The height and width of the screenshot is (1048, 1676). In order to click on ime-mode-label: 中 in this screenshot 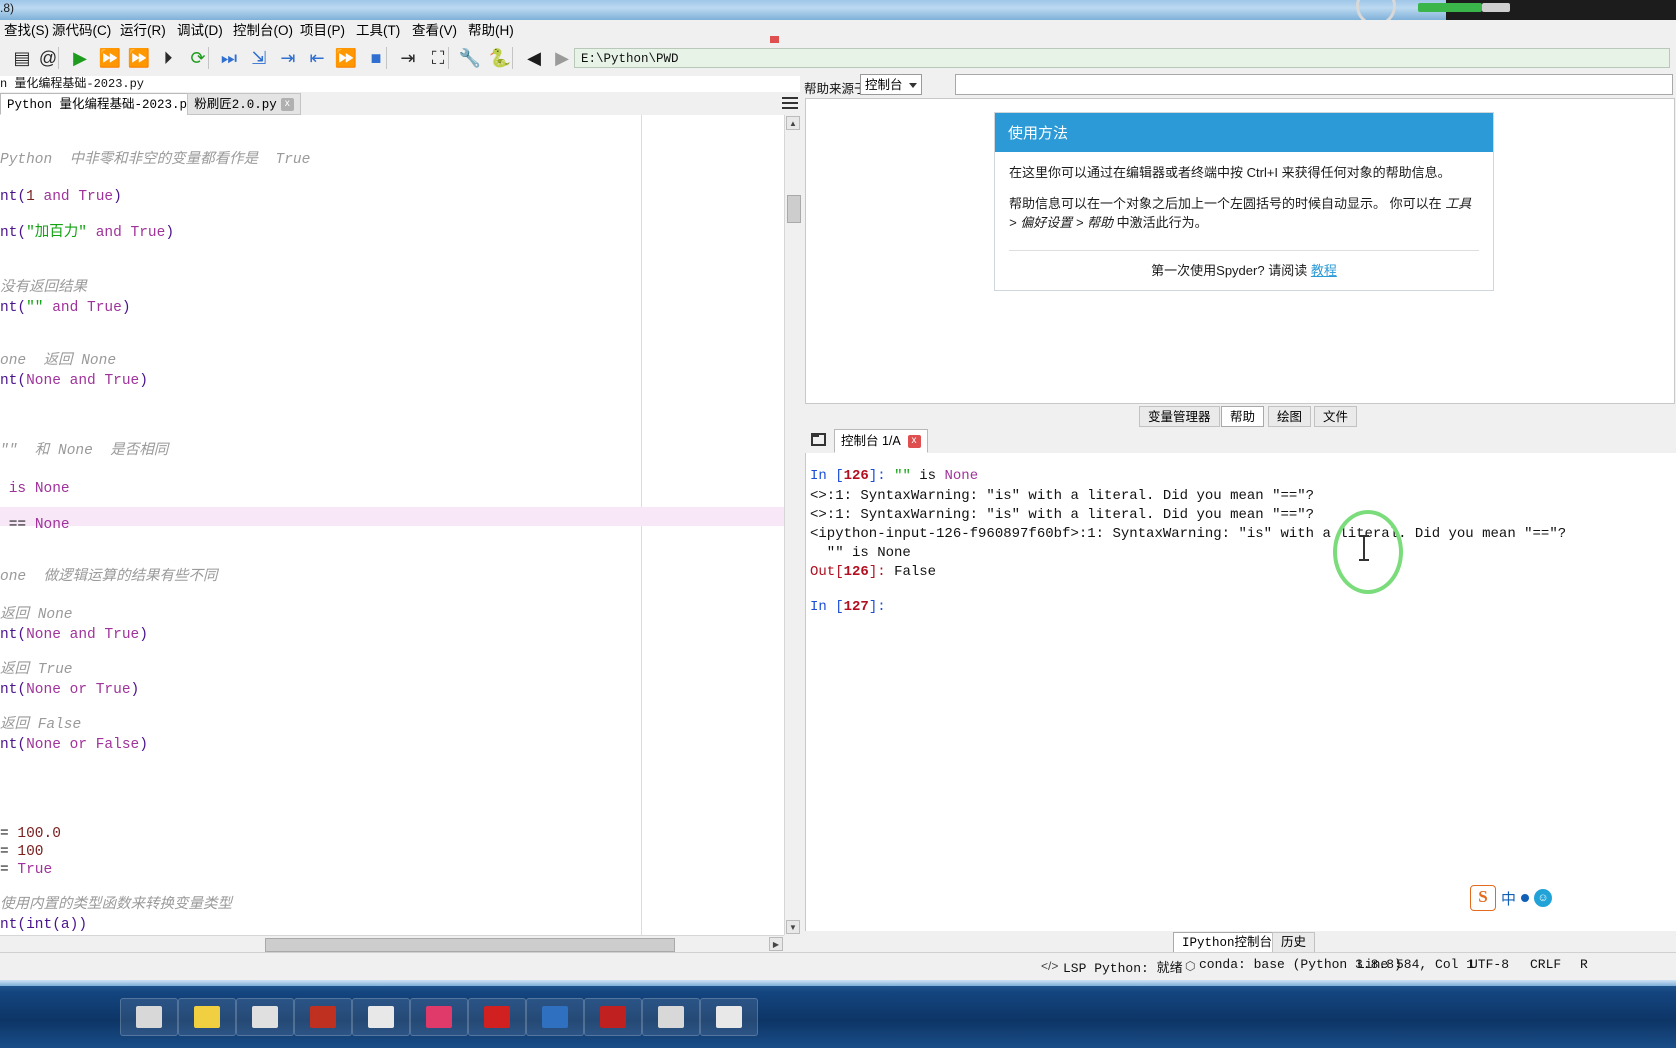, I will do `click(1508, 898)`.